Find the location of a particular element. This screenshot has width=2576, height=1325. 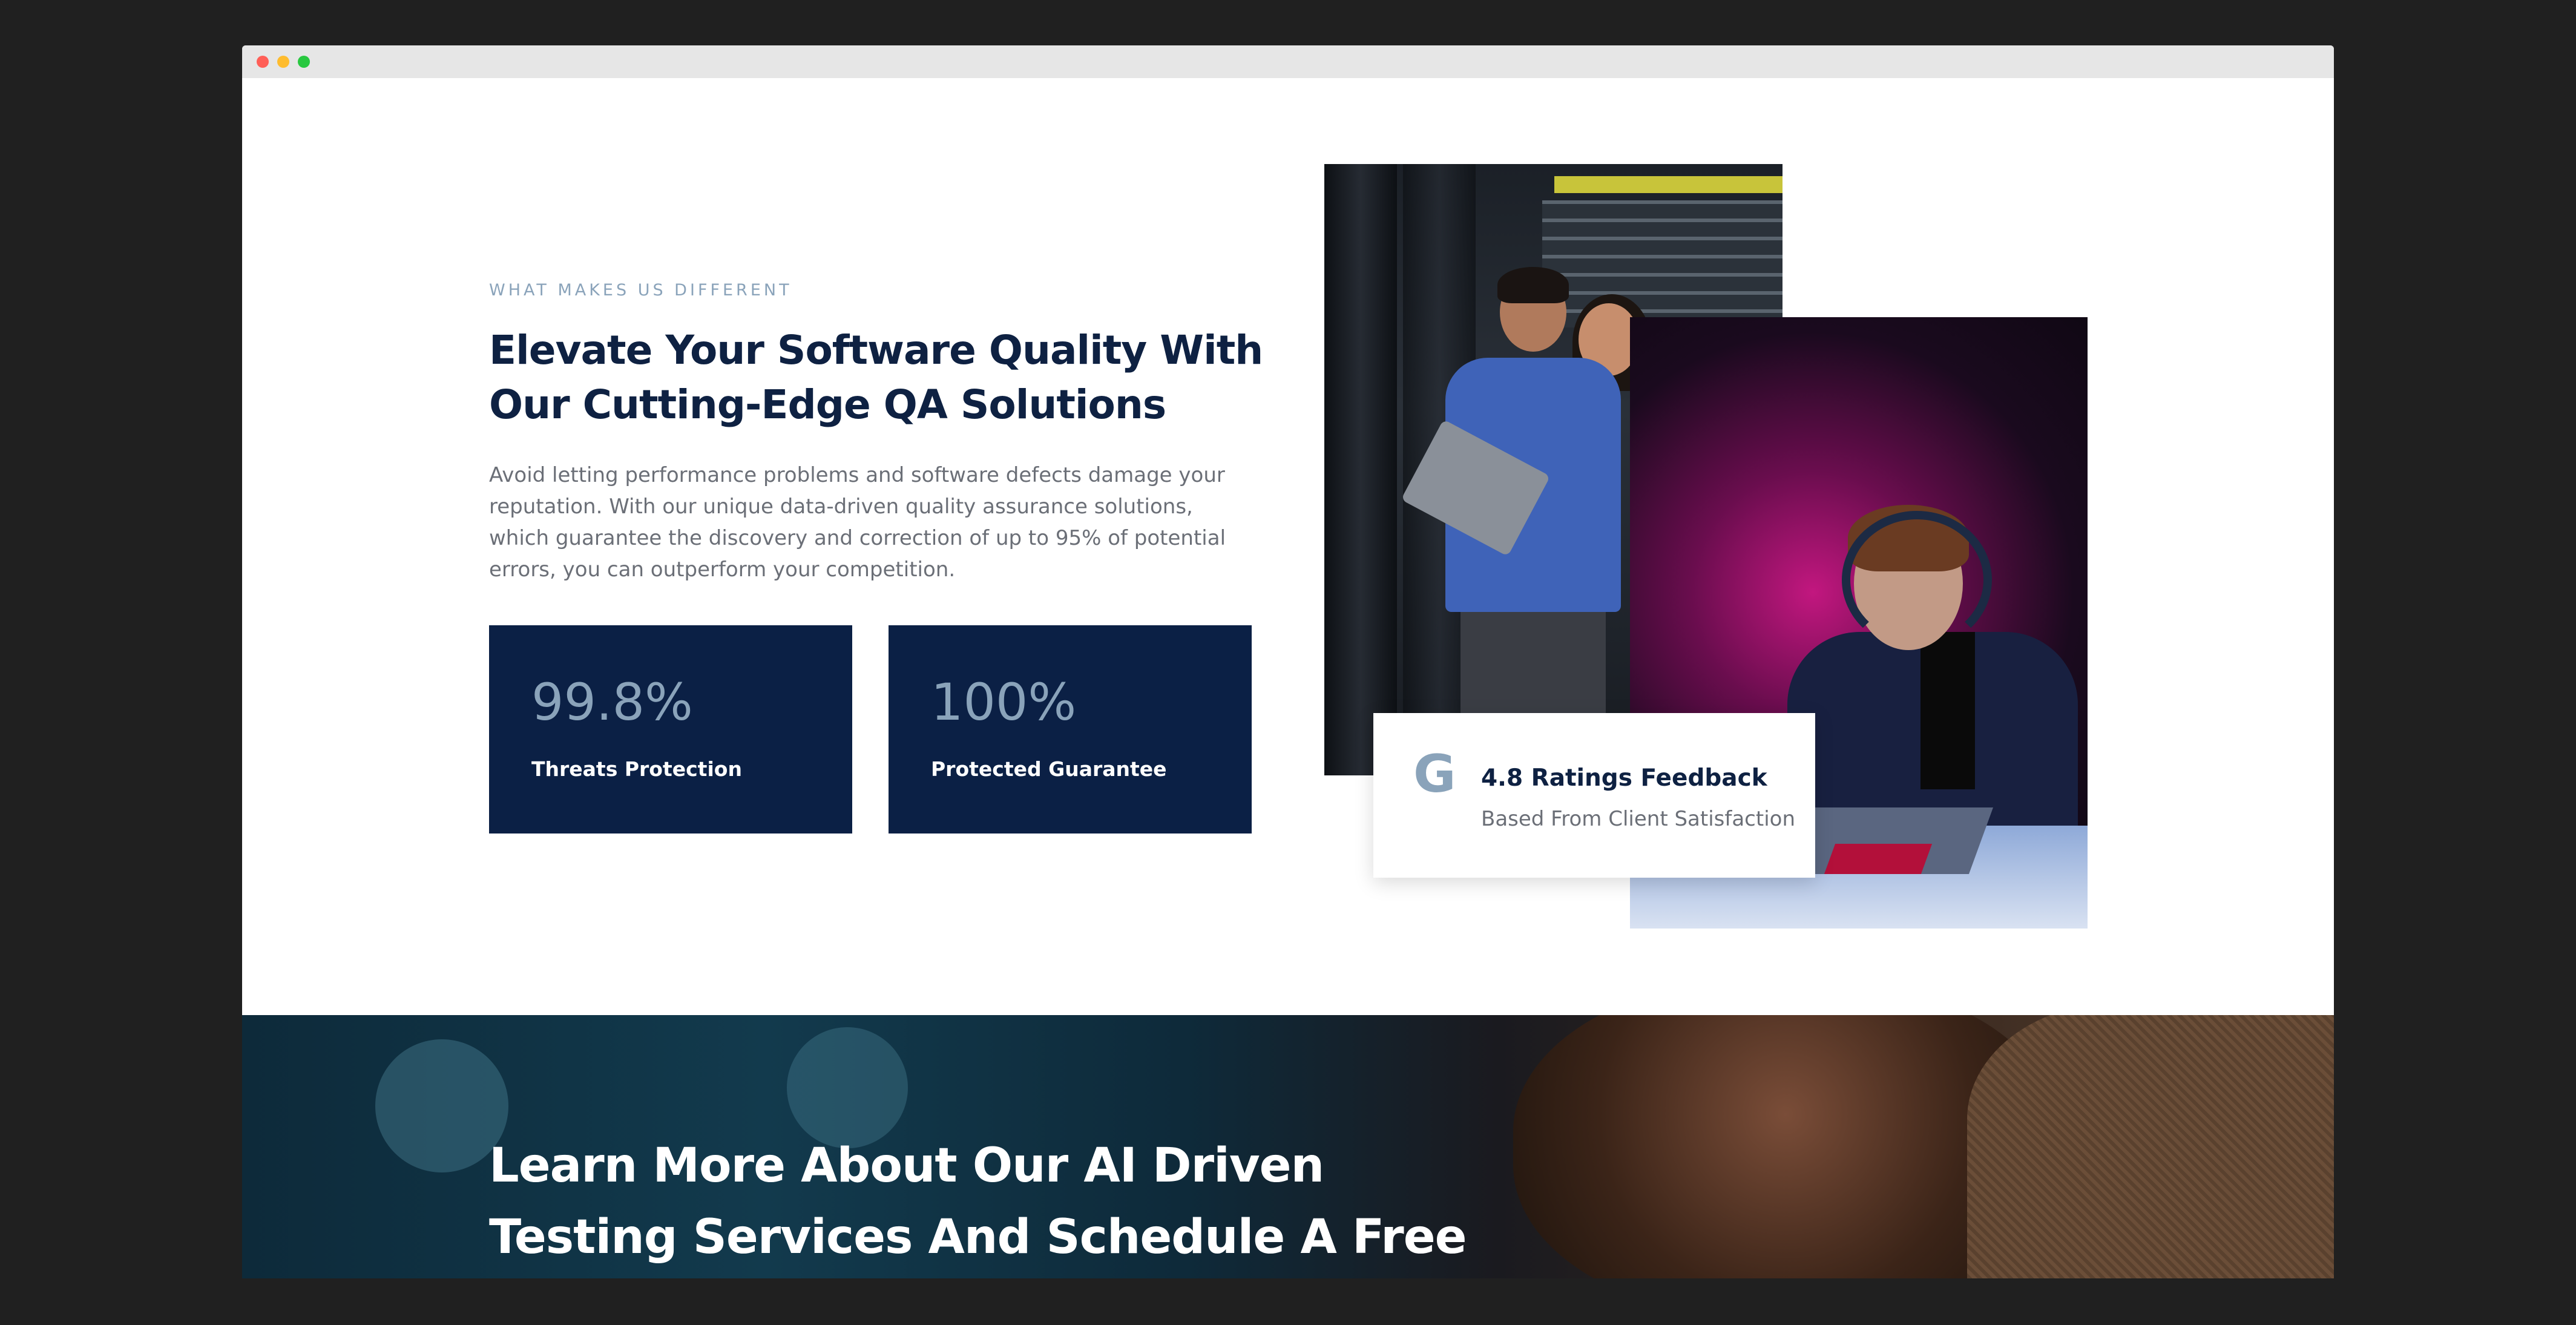

stat-value: 100% is located at coordinates (1004, 702).